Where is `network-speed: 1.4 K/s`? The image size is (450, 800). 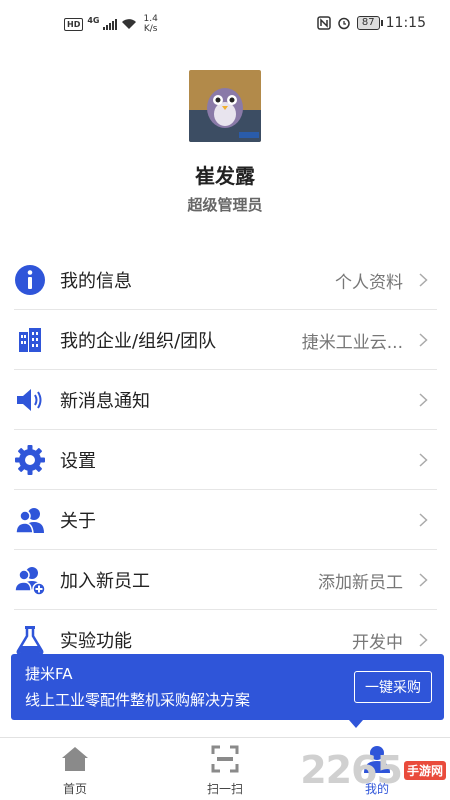
network-speed: 1.4 K/s is located at coordinates (150, 24).